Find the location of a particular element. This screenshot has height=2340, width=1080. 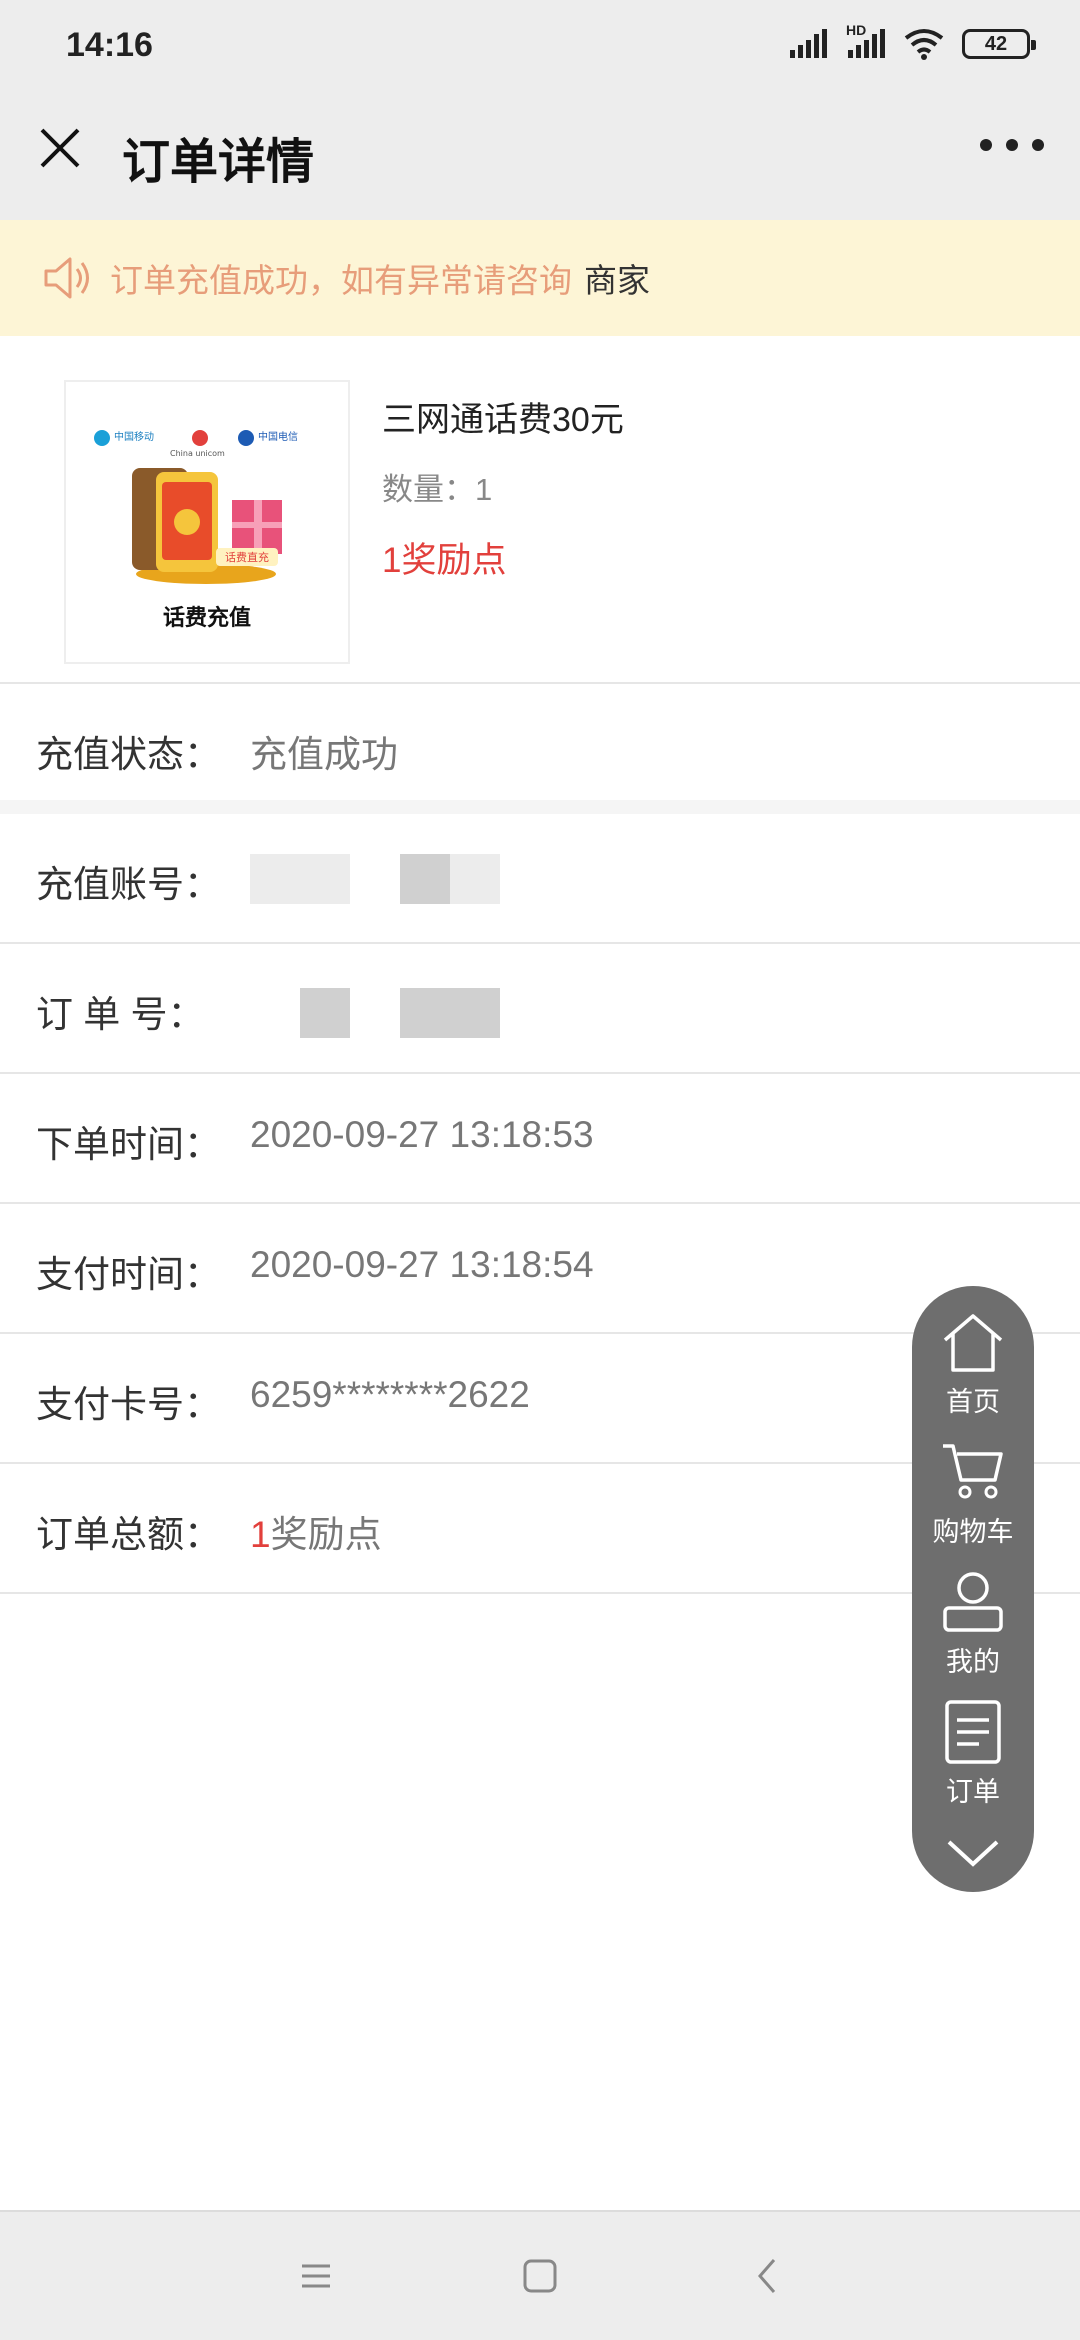

notice-banner: 订单充值成功，如有异常请咨询 商家 is located at coordinates (540, 278).